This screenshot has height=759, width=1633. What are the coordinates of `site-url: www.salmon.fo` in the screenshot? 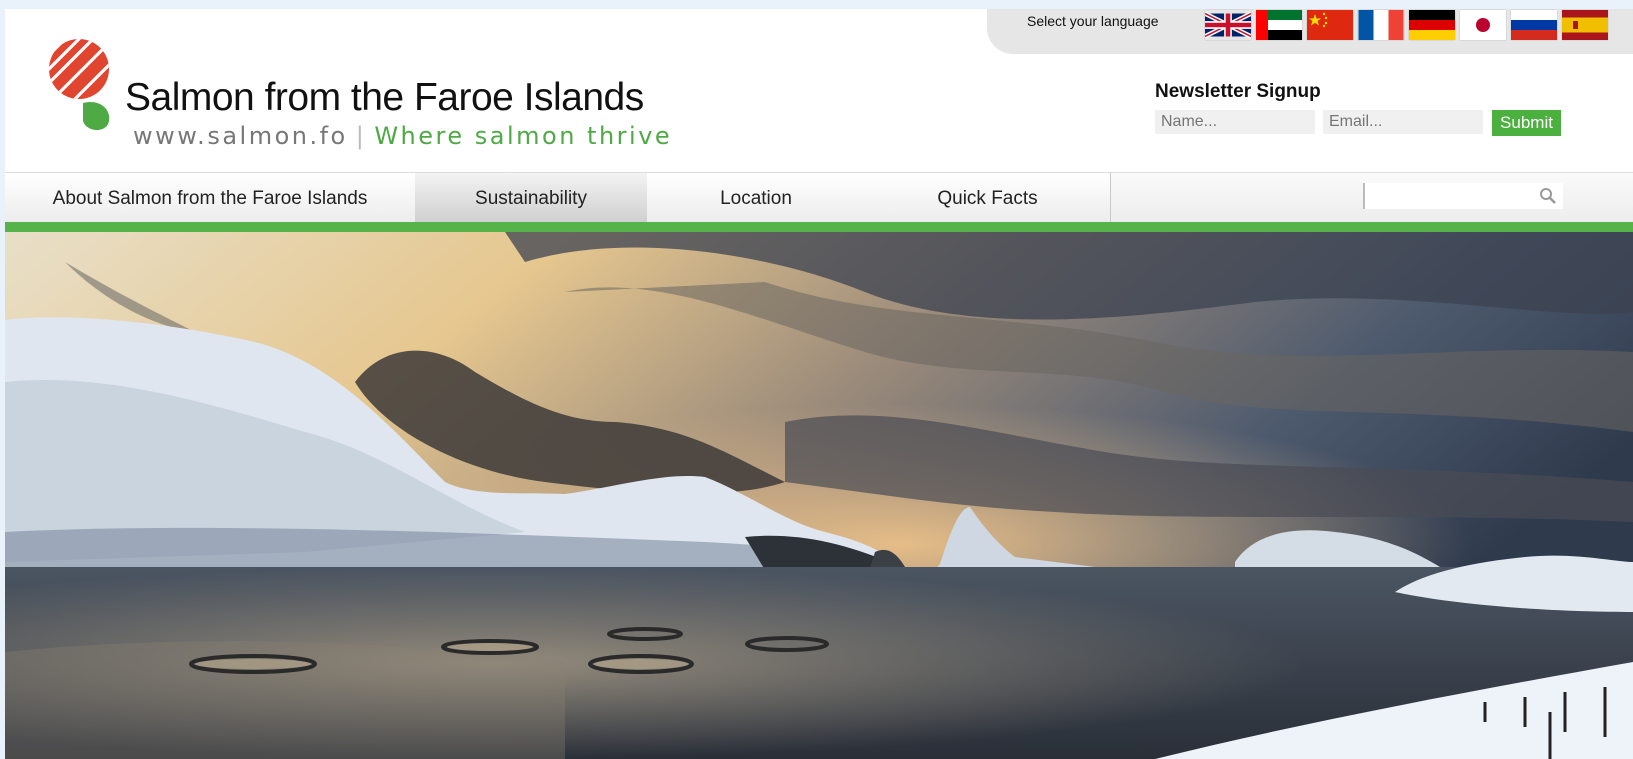 It's located at (240, 136).